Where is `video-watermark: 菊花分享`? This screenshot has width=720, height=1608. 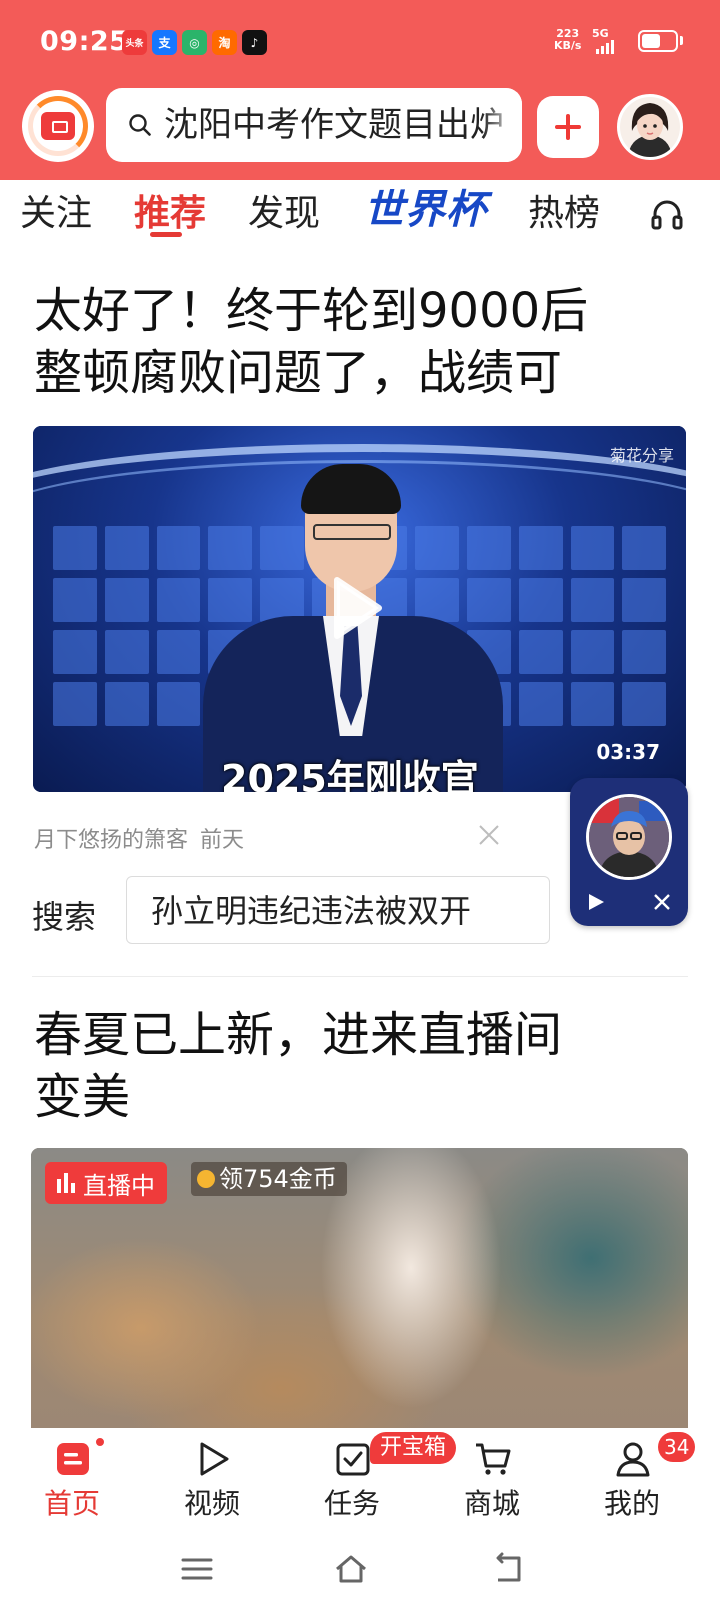 video-watermark: 菊花分享 is located at coordinates (641, 455).